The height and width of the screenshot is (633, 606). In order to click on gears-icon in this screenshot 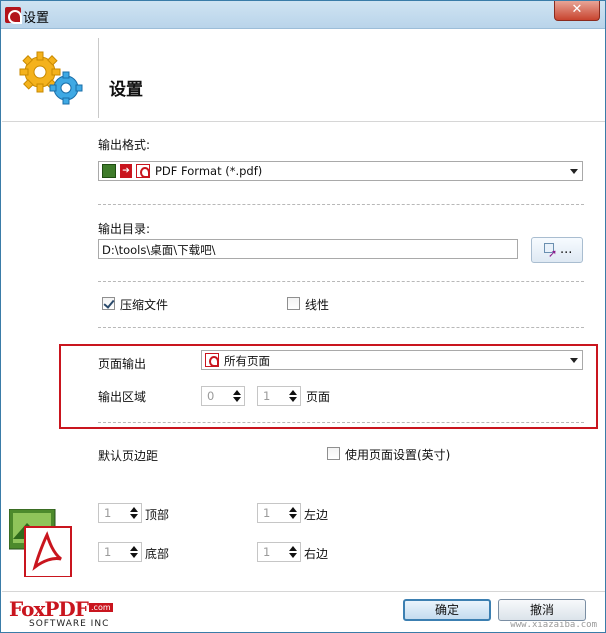, I will do `click(51, 78)`.